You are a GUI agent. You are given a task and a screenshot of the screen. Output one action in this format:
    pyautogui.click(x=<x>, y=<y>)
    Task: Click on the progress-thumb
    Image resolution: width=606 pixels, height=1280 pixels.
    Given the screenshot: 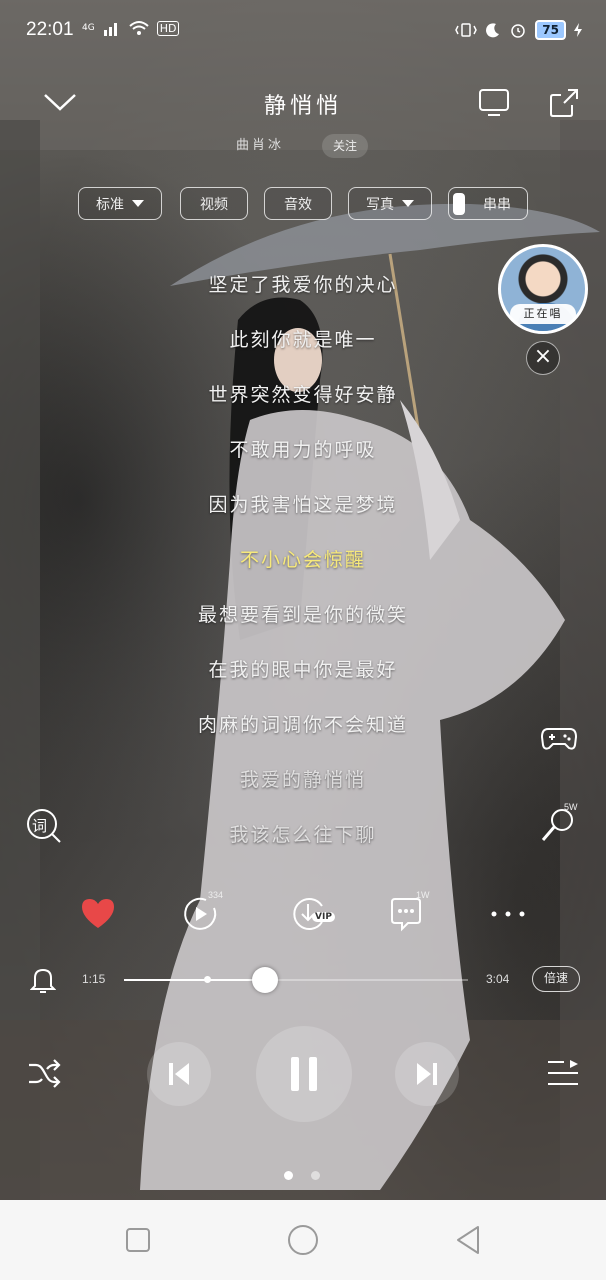 What is the action you would take?
    pyautogui.click(x=265, y=980)
    